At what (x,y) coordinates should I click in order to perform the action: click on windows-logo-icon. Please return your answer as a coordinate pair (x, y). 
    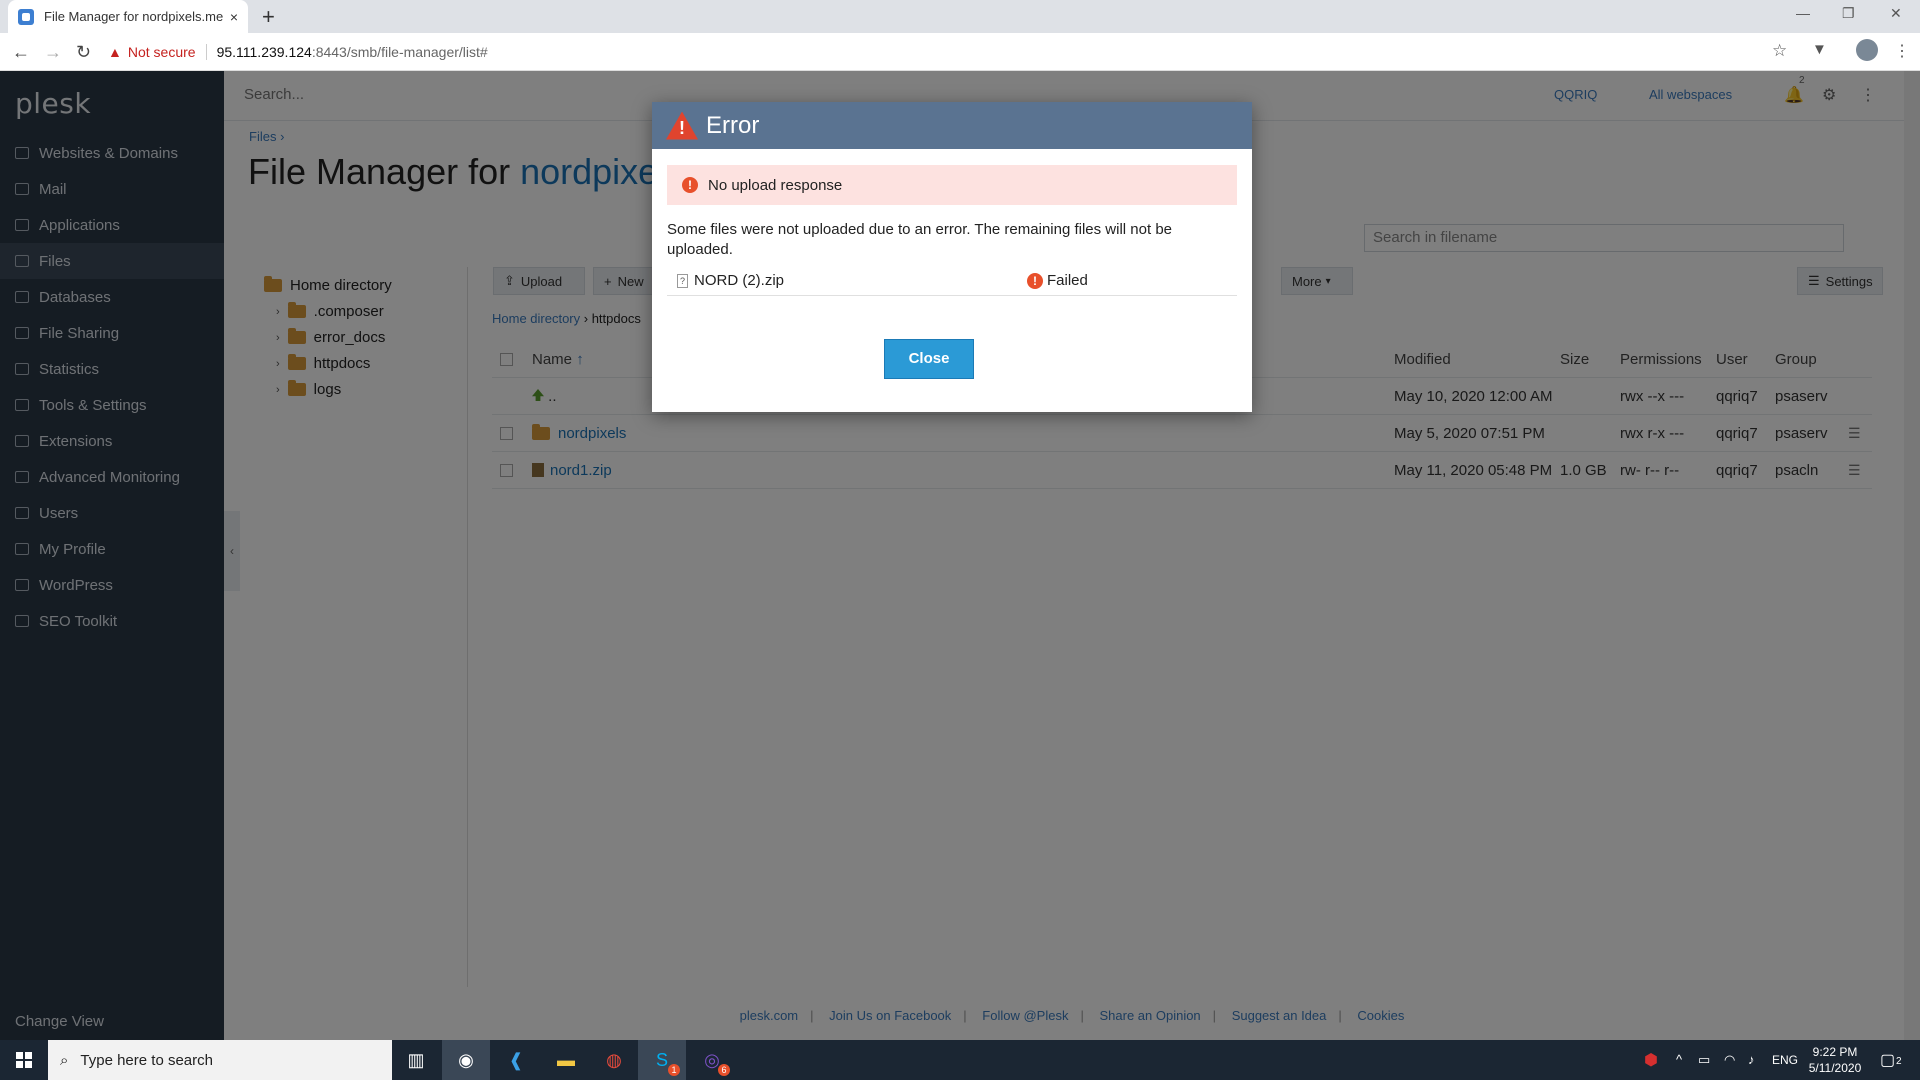
    Looking at the image, I should click on (24, 1060).